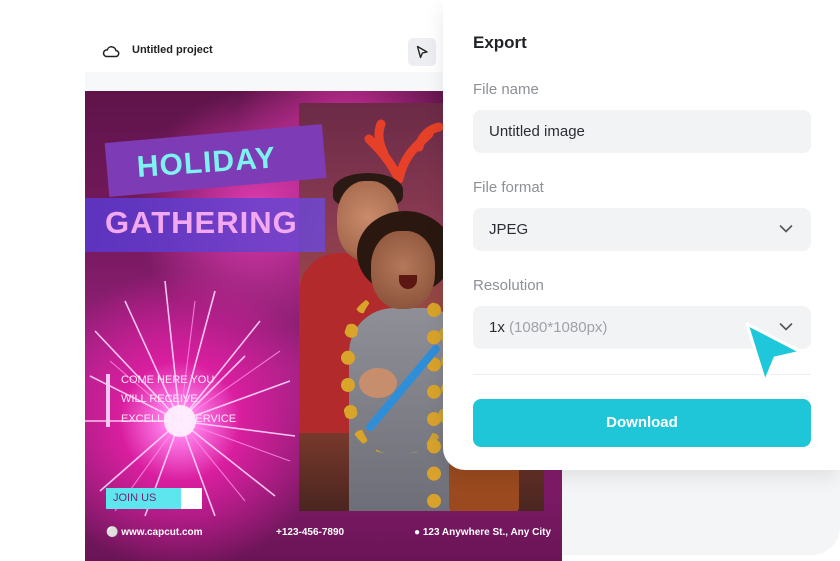 This screenshot has width=840, height=561. What do you see at coordinates (378, 383) in the screenshot?
I see `woman-hand` at bounding box center [378, 383].